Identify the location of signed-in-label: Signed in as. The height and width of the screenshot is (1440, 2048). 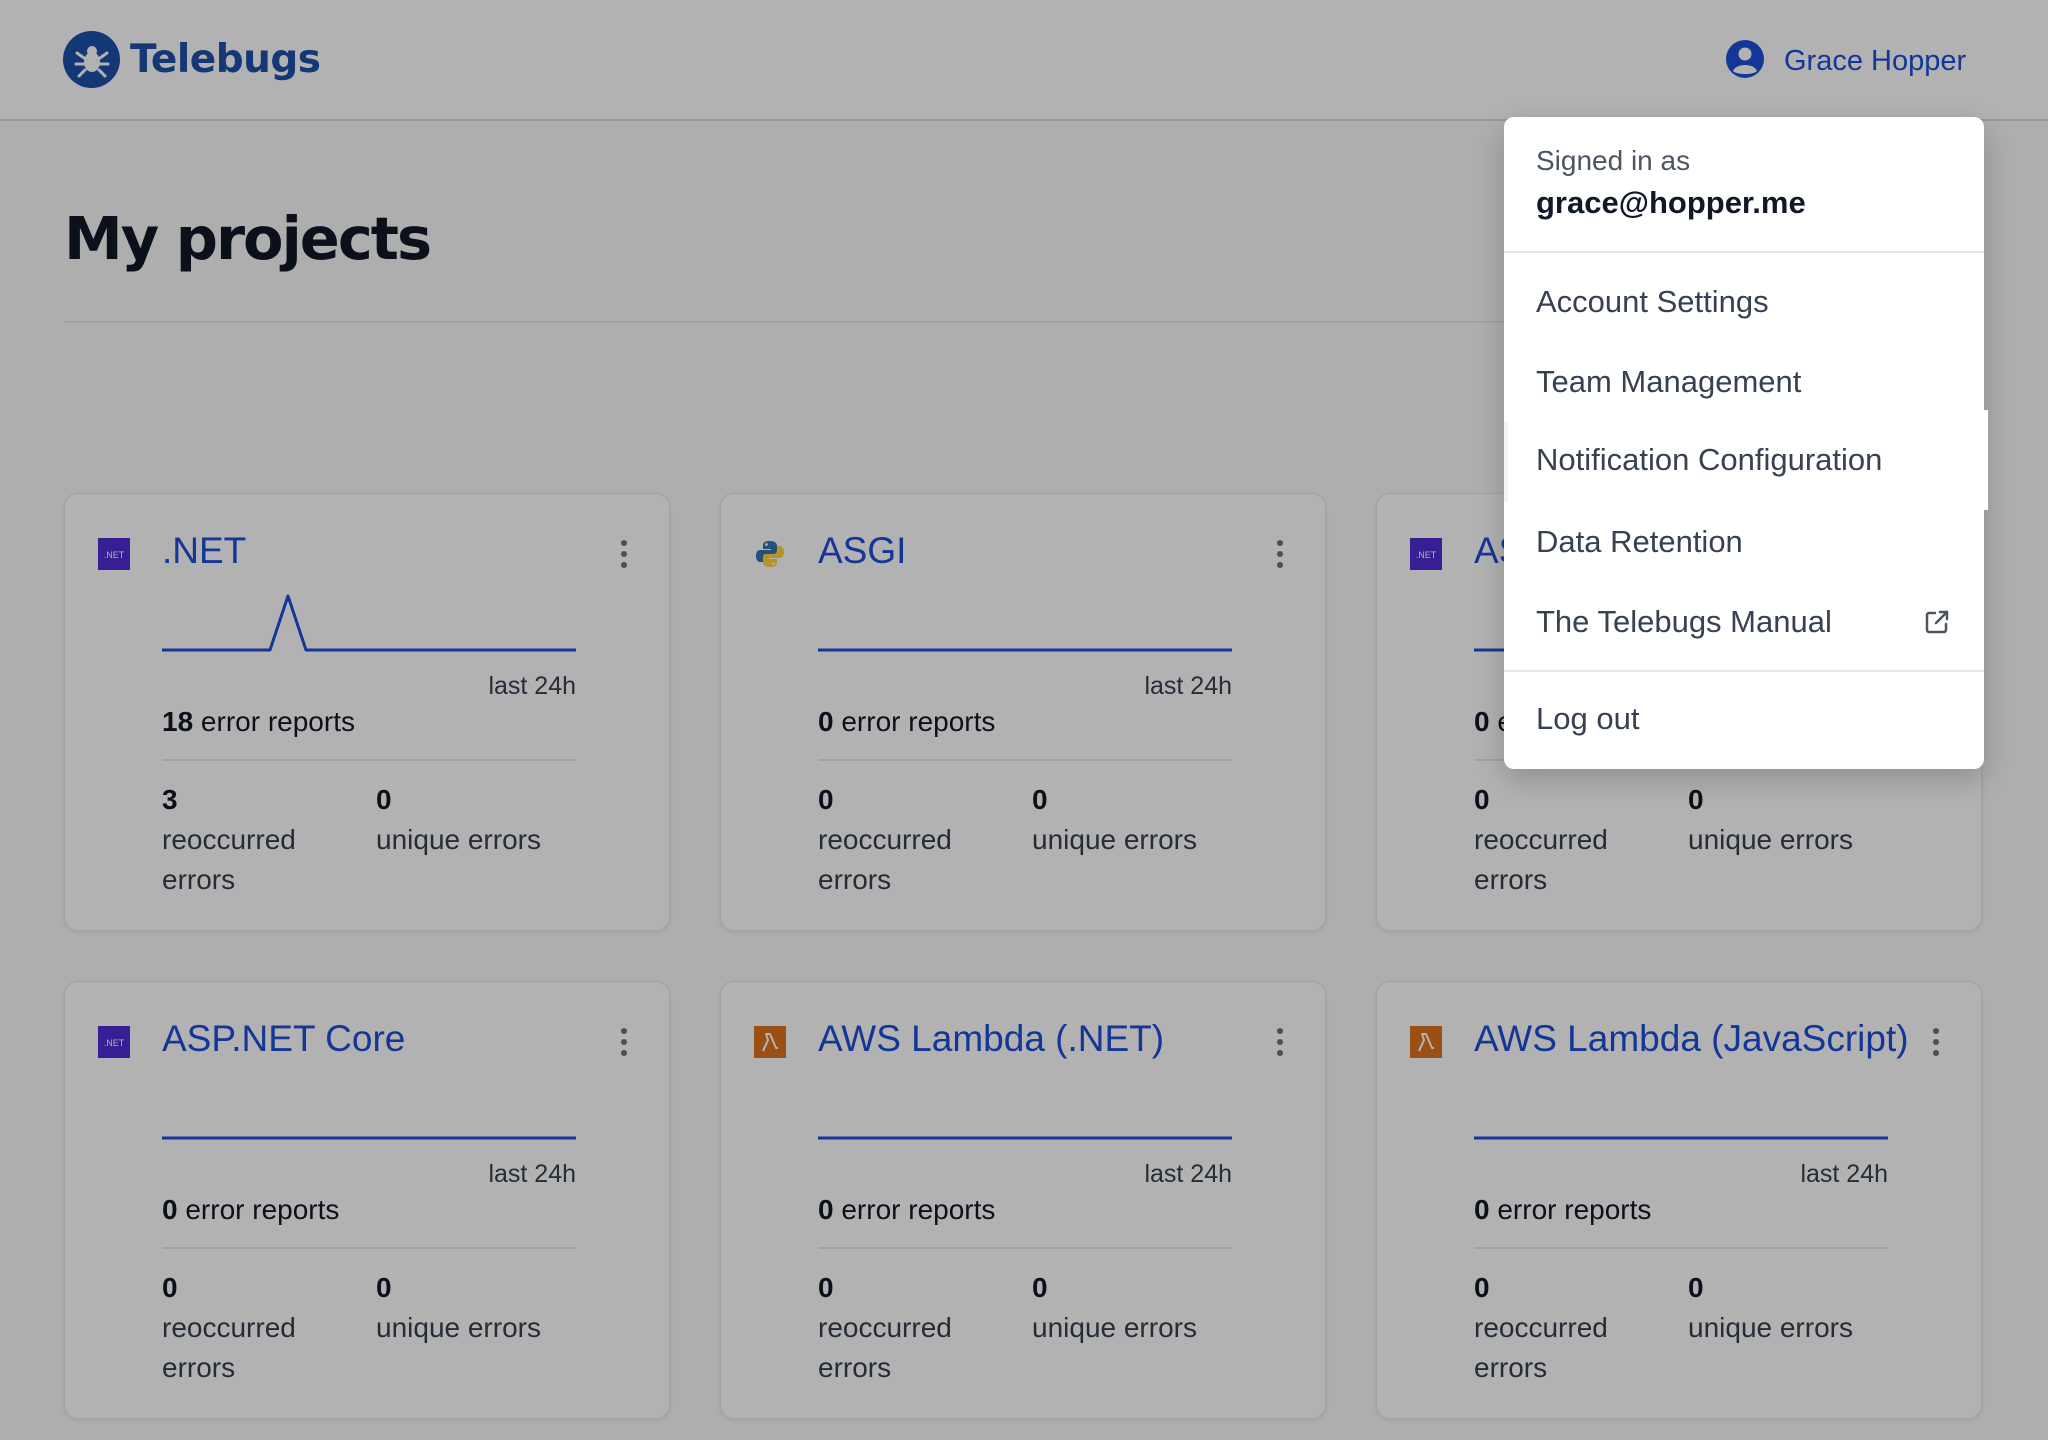
(1613, 160).